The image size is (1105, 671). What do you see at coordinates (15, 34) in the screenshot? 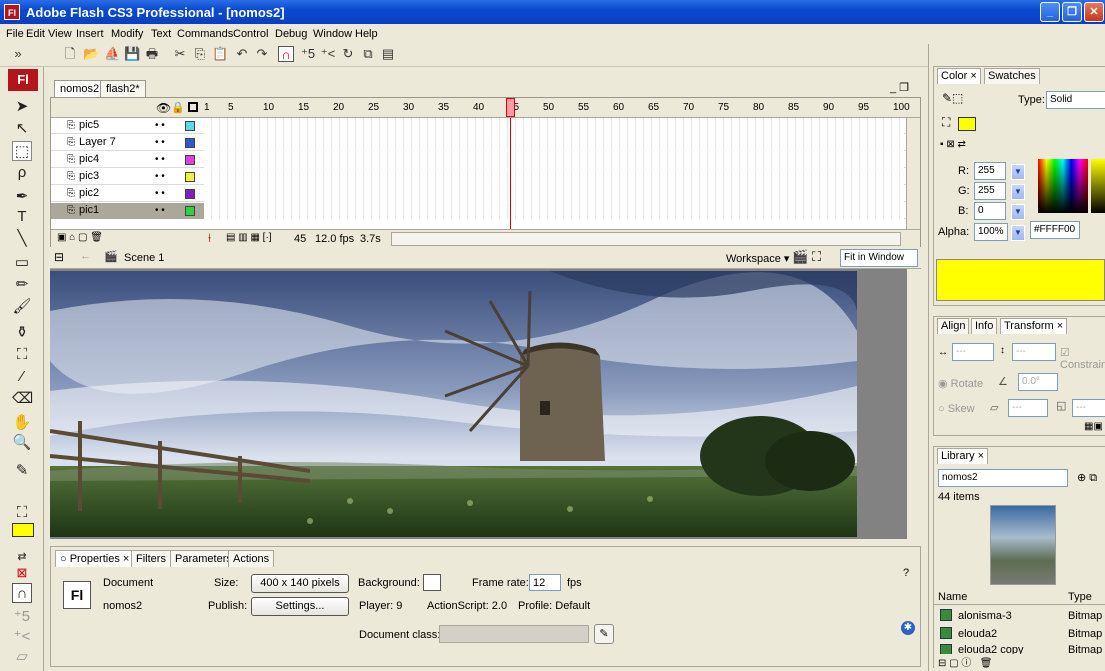
I see `menu-file: File` at bounding box center [15, 34].